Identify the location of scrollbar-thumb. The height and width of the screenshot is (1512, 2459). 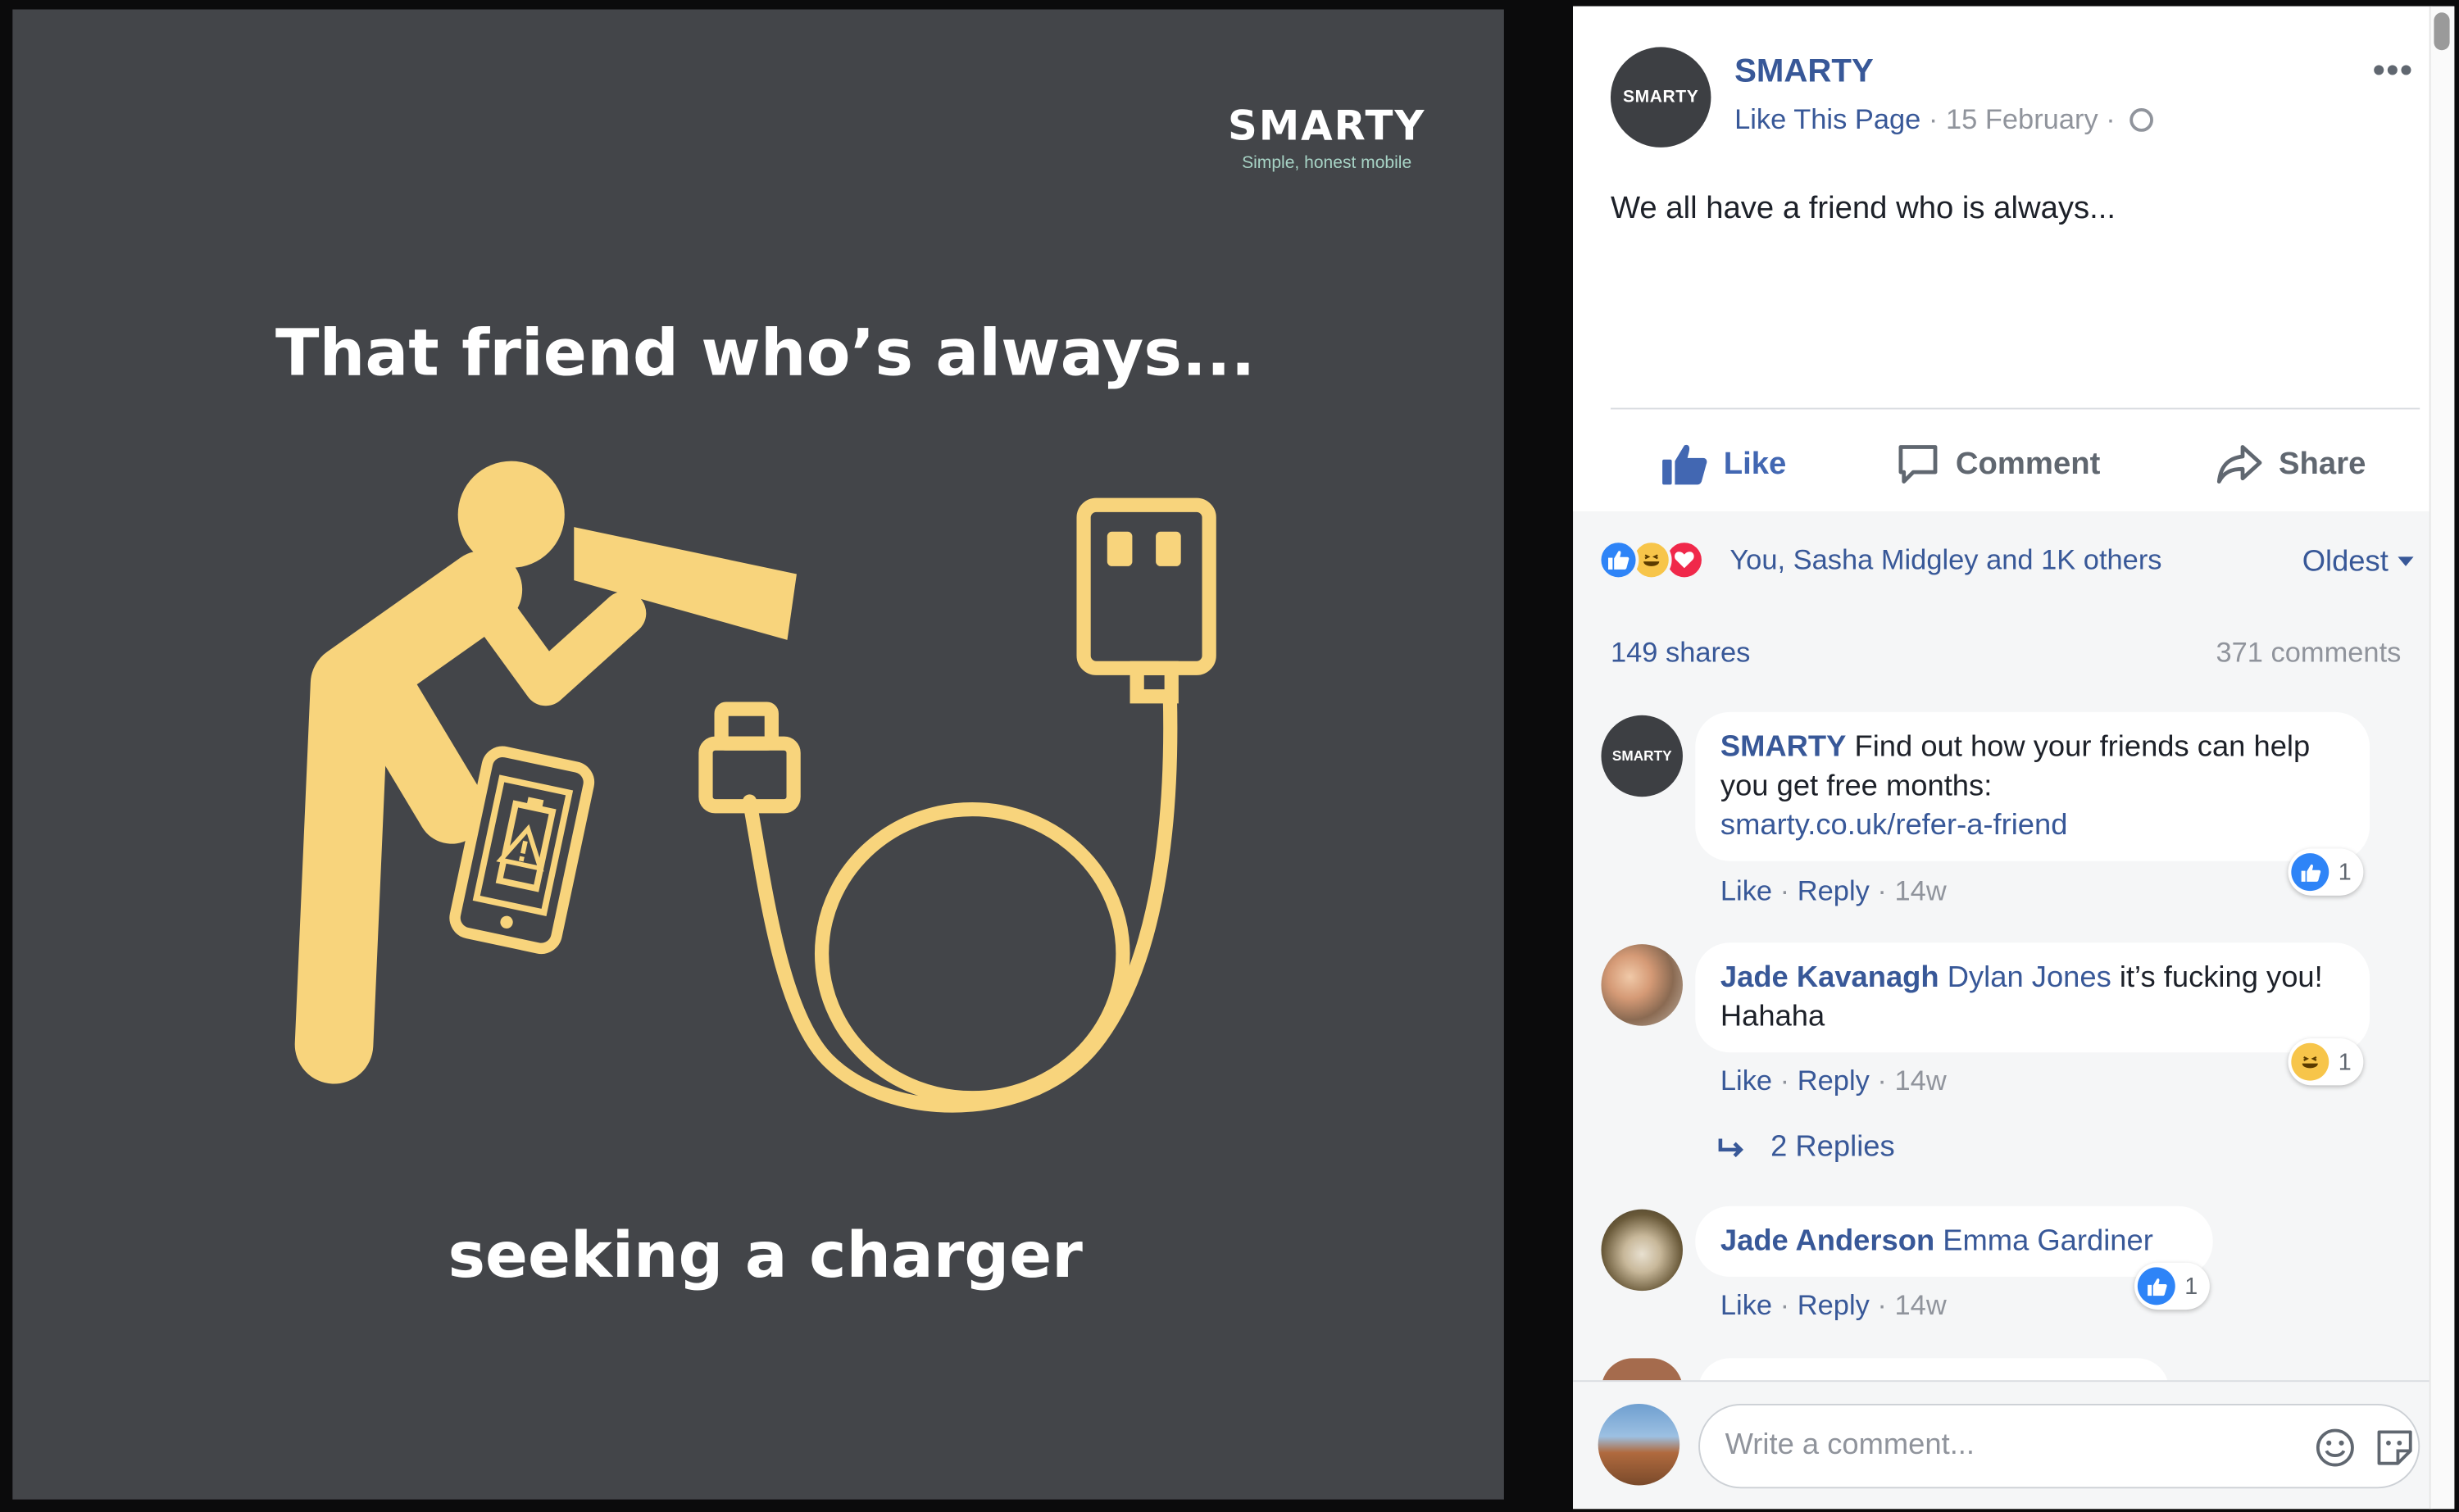
(2442, 31).